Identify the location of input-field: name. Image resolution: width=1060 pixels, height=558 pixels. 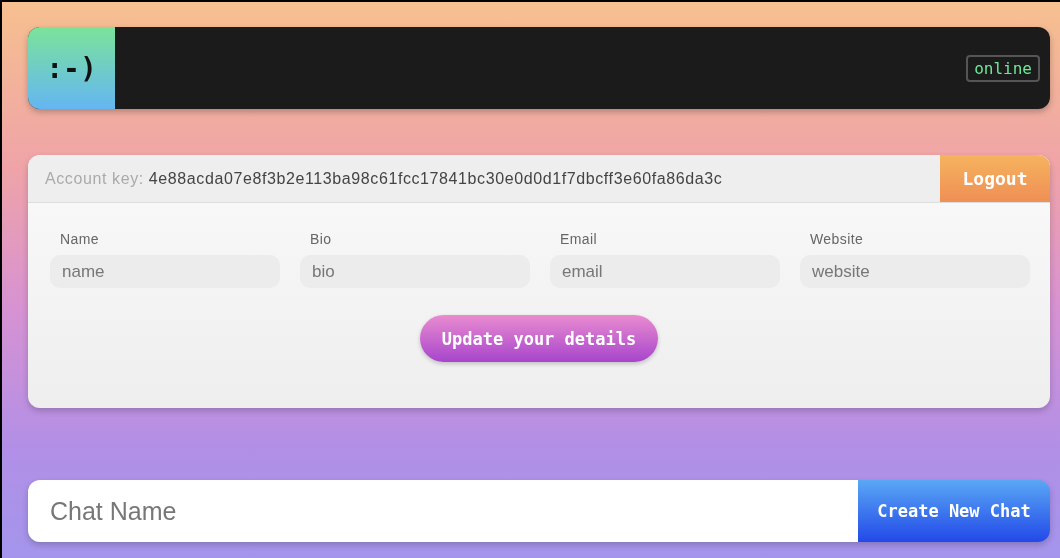
(165, 271).